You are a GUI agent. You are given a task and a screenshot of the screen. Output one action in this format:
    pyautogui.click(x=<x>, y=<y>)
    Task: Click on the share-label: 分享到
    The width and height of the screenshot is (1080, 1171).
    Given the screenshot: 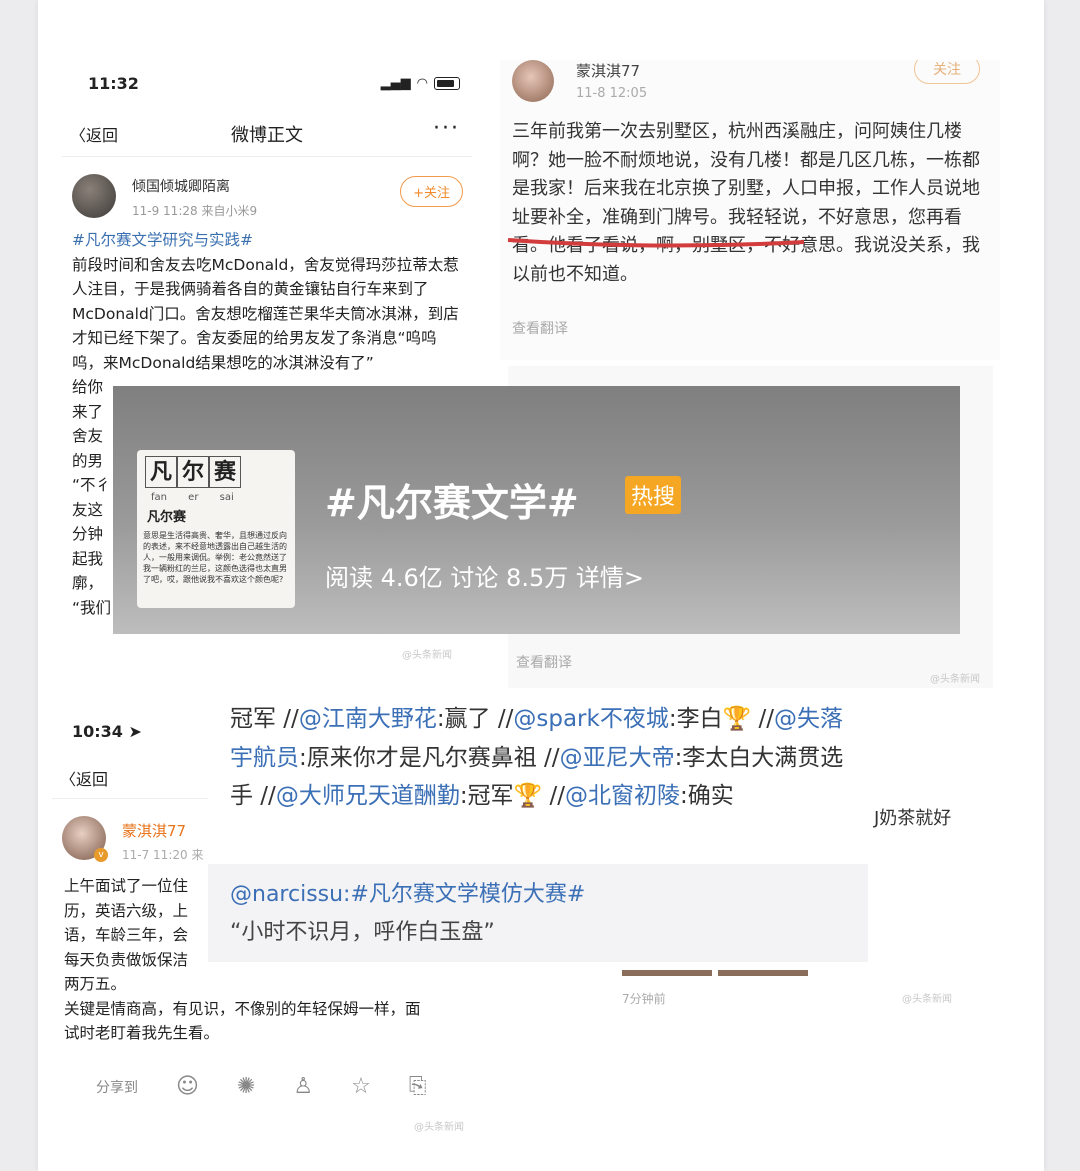 What is the action you would take?
    pyautogui.click(x=117, y=1087)
    